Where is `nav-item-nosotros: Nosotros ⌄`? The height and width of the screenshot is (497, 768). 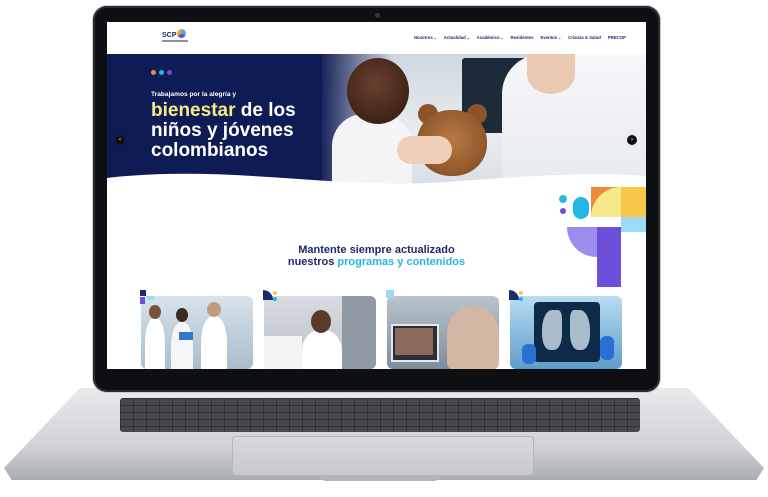
nav-item-nosotros: Nosotros ⌄ is located at coordinates (425, 37).